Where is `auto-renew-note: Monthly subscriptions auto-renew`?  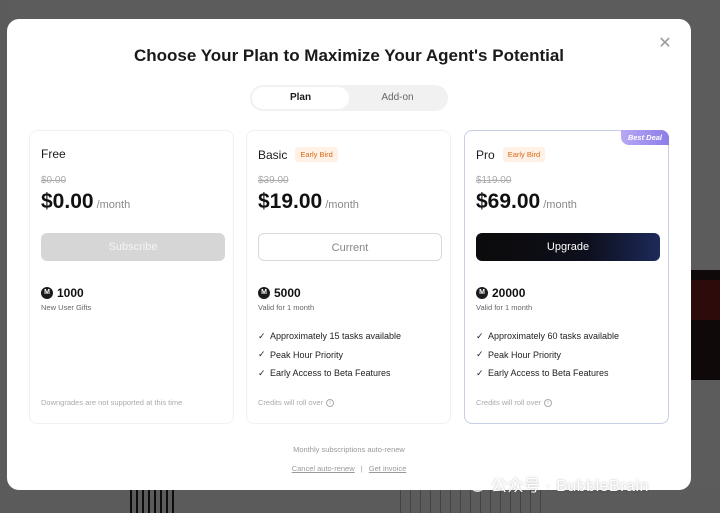 auto-renew-note: Monthly subscriptions auto-renew is located at coordinates (349, 449).